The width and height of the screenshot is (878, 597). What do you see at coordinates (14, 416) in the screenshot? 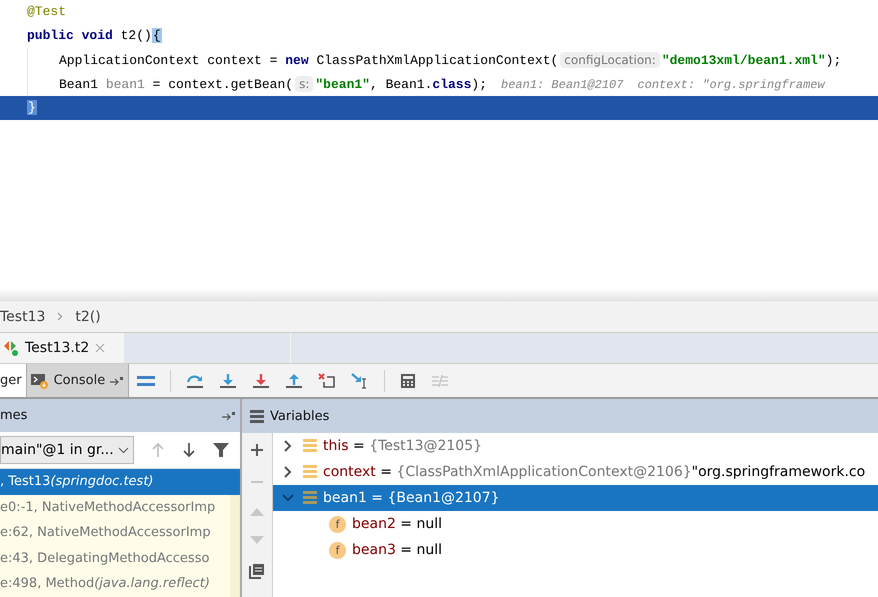
I see `panel-title: mes` at bounding box center [14, 416].